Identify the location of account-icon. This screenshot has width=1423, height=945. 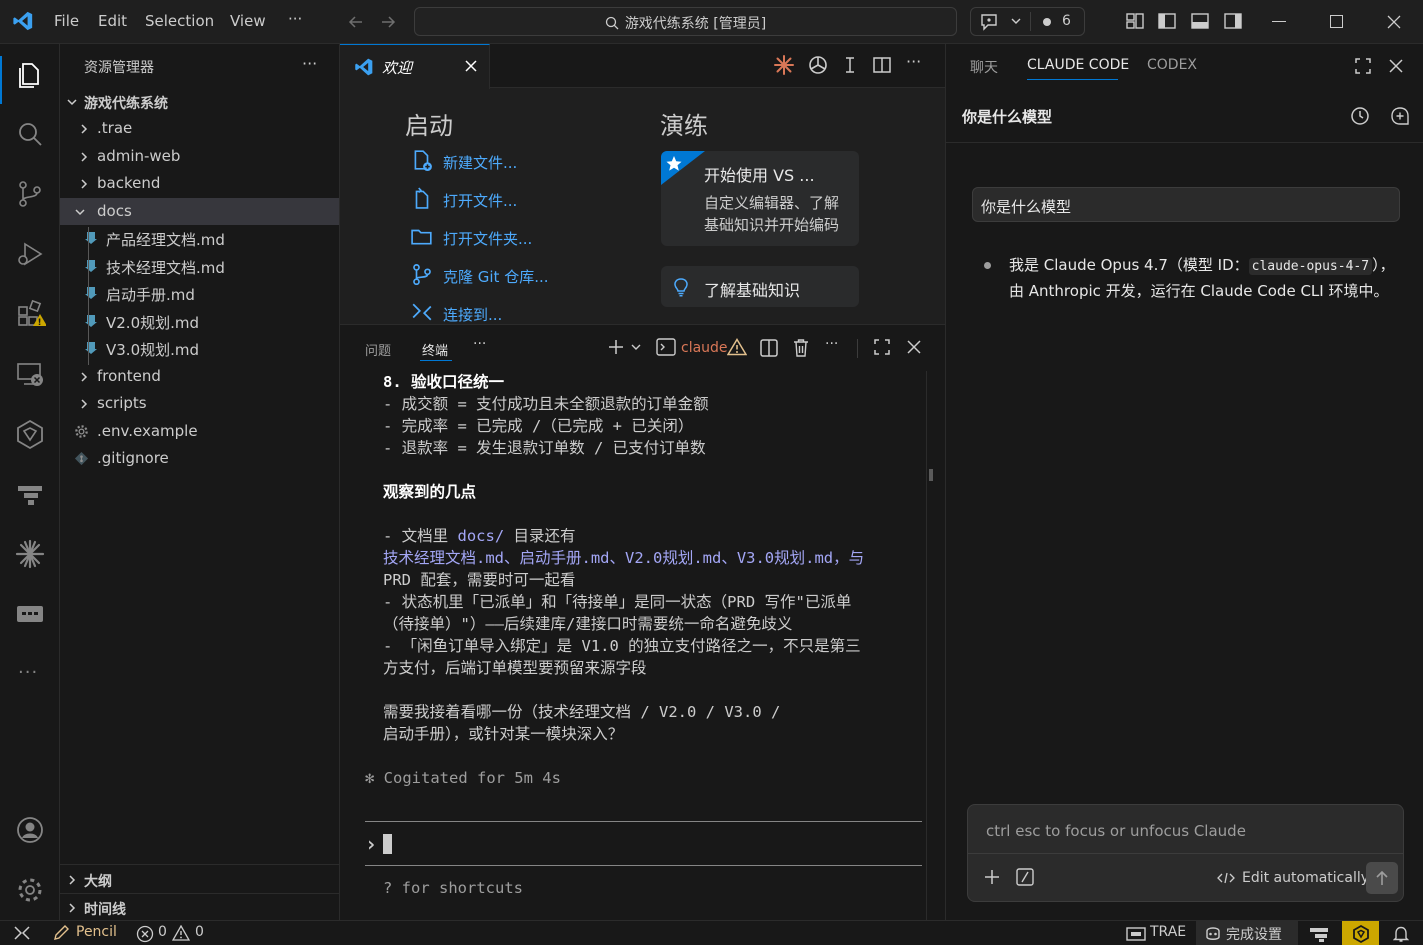
(30, 830).